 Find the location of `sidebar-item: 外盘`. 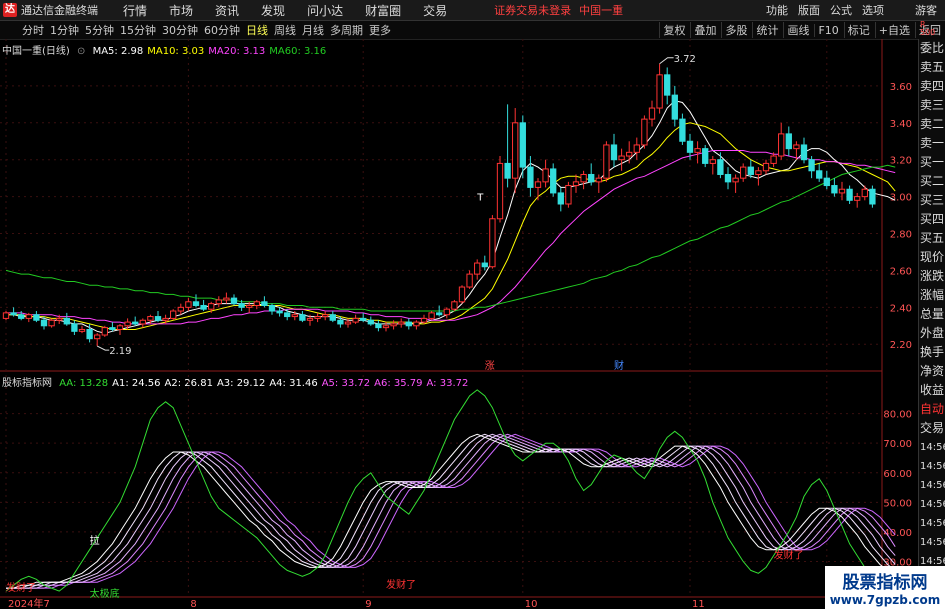

sidebar-item: 外盘 is located at coordinates (932, 333).